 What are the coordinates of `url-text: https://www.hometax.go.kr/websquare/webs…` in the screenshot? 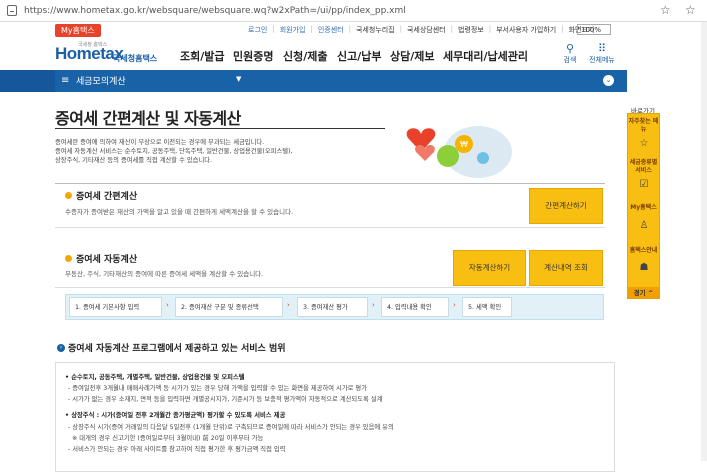 It's located at (215, 11).